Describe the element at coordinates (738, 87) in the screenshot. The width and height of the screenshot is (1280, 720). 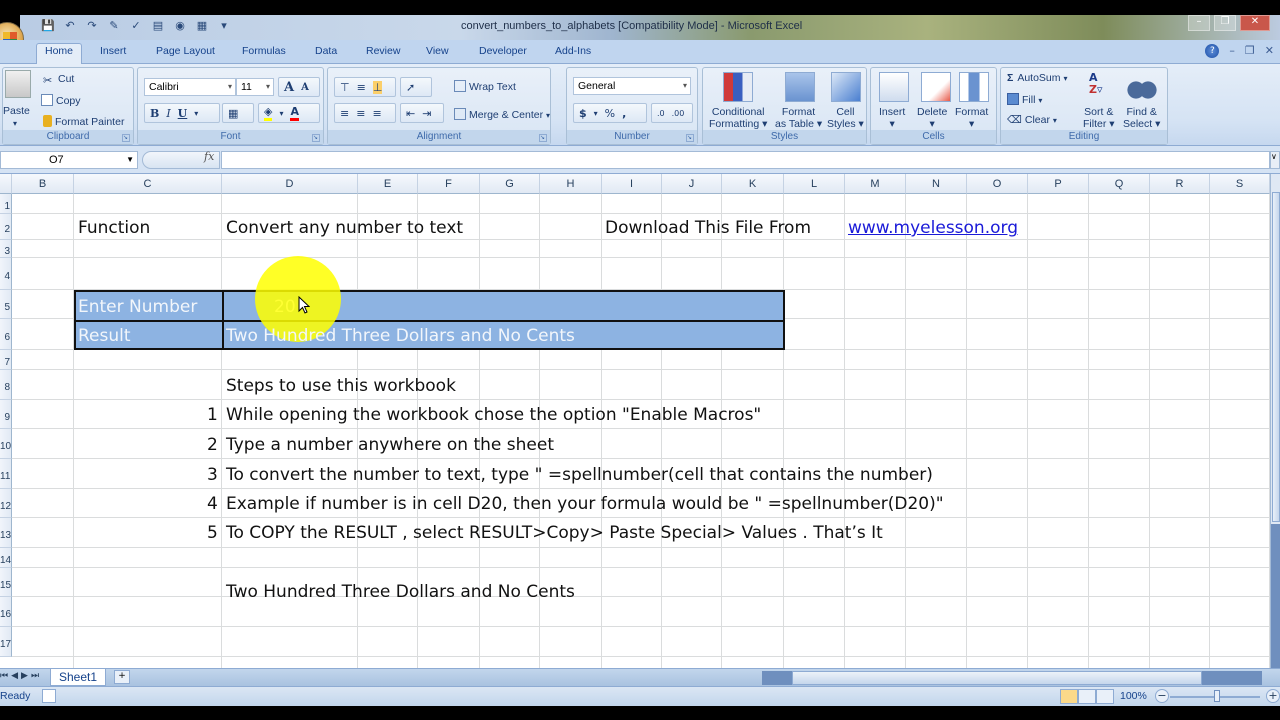
I see `conditional-formatting-icon` at that location.